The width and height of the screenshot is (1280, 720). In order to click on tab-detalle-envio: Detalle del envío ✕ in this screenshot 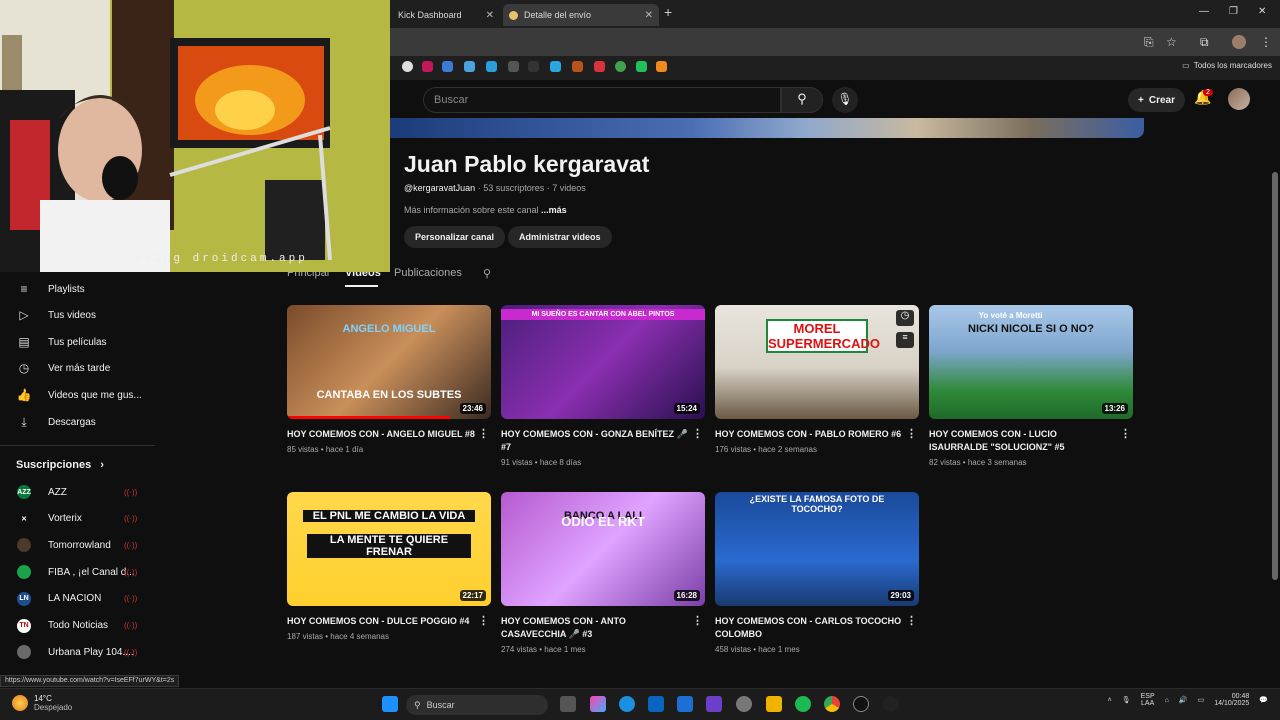, I will do `click(581, 15)`.